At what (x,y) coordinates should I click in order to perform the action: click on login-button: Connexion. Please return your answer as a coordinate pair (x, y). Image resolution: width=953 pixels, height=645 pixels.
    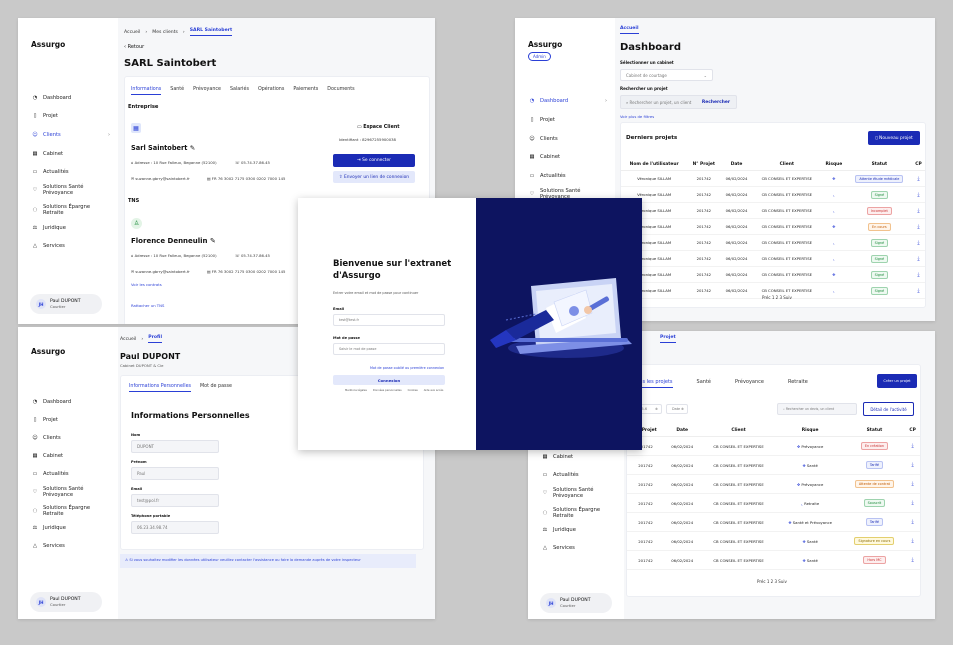
    Looking at the image, I should click on (389, 380).